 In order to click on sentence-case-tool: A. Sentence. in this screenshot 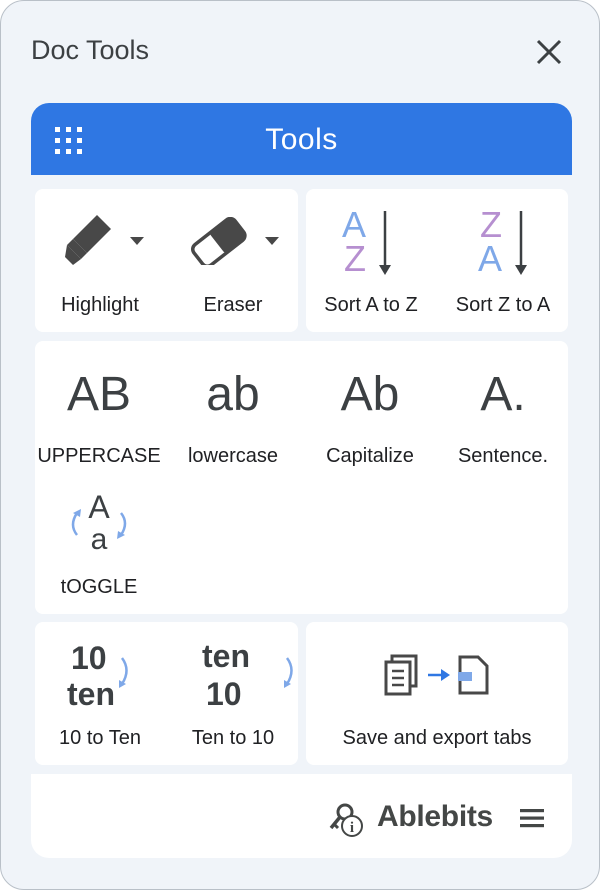, I will do `click(503, 409)`.